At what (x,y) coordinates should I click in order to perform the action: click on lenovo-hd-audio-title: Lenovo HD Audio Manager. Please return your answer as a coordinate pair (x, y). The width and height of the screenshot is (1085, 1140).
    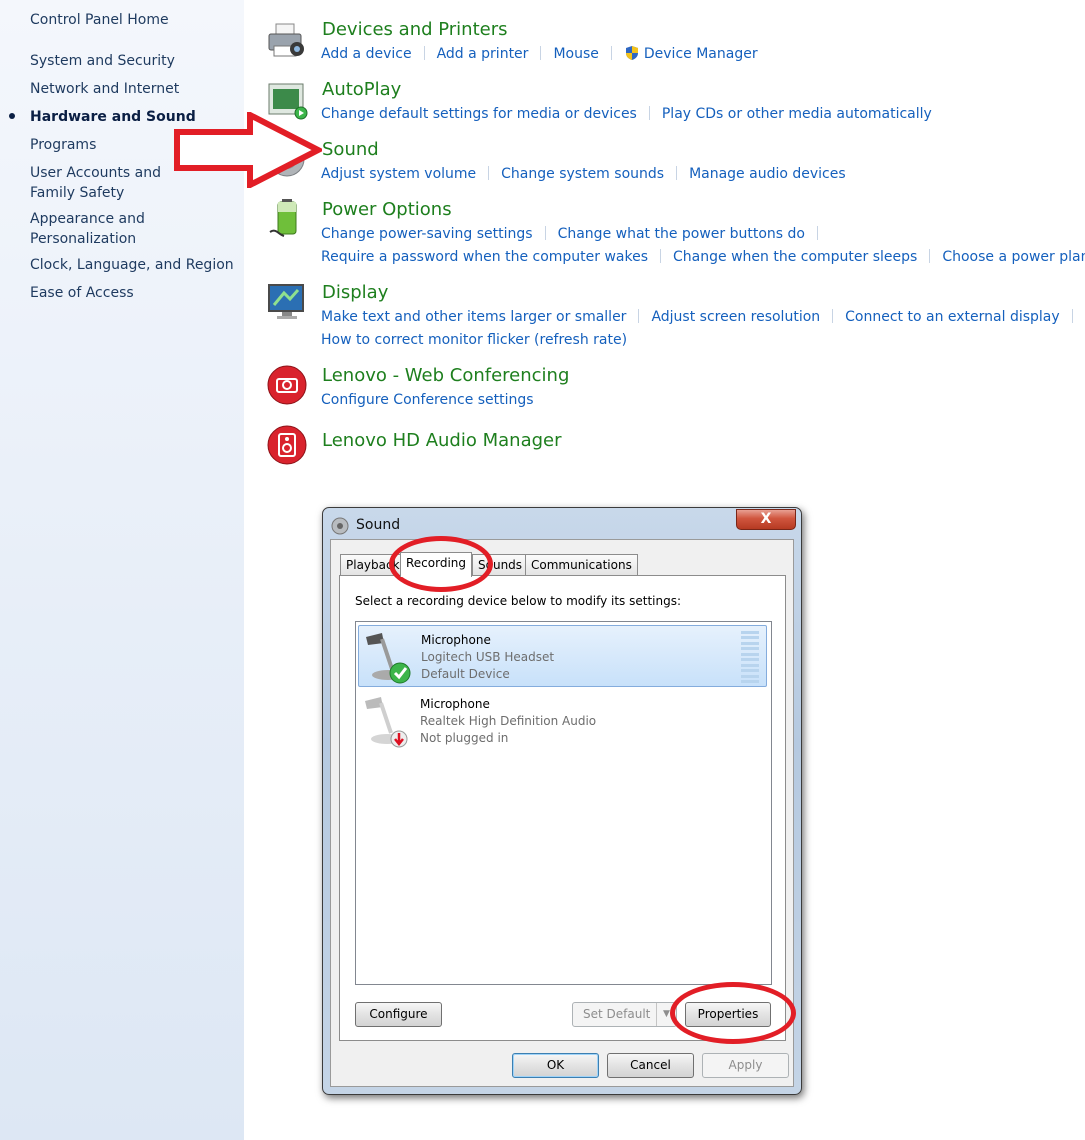
    Looking at the image, I should click on (442, 441).